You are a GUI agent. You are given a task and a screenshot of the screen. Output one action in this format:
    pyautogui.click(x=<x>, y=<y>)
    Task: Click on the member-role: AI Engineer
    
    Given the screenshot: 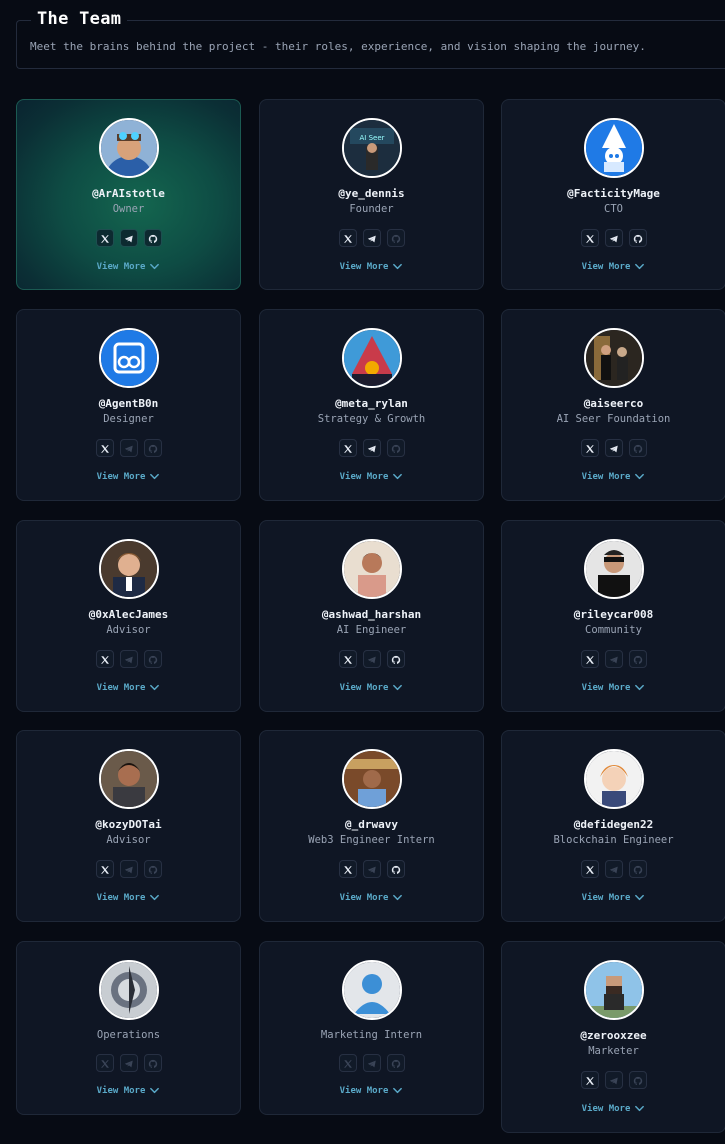 What is the action you would take?
    pyautogui.click(x=371, y=630)
    